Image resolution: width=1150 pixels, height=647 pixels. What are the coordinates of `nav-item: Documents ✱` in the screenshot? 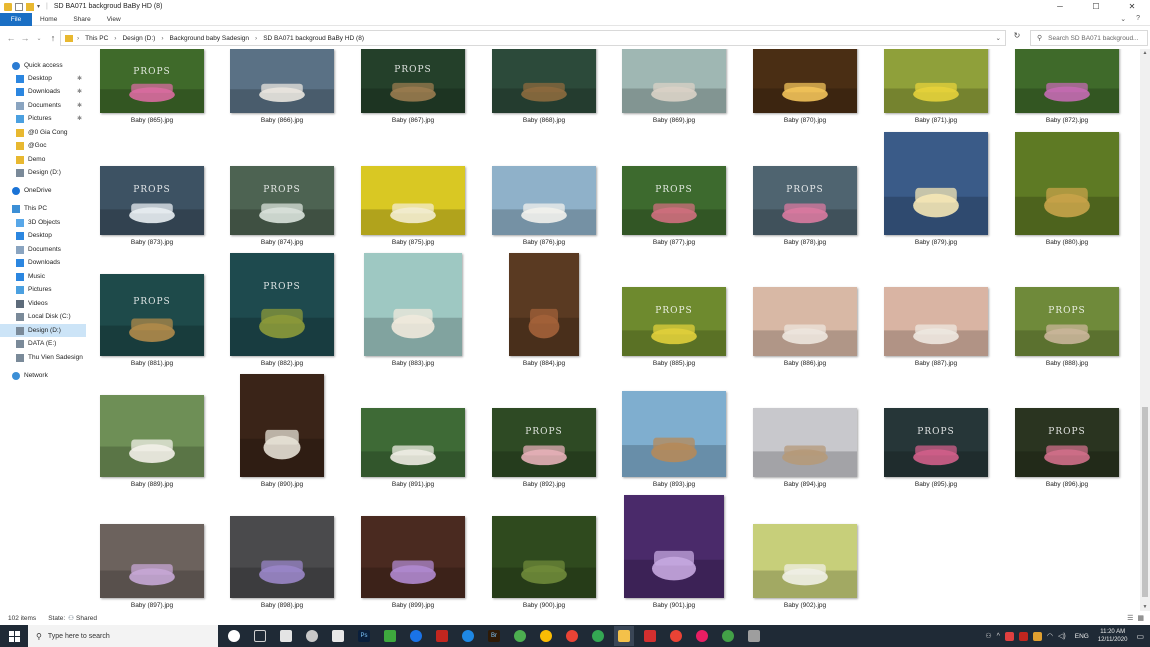 It's located at (43, 105).